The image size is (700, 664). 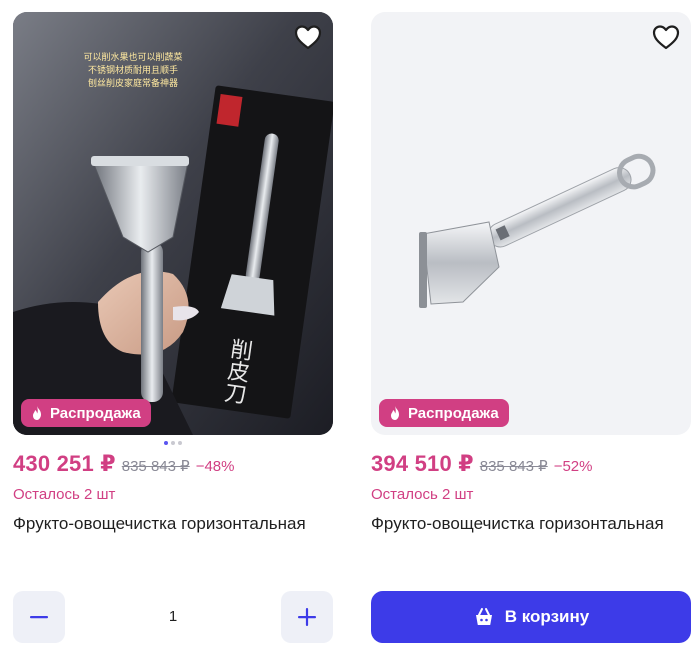 What do you see at coordinates (133, 83) in the screenshot?
I see `svg-text: 刨丝削皮家庭常备神器` at bounding box center [133, 83].